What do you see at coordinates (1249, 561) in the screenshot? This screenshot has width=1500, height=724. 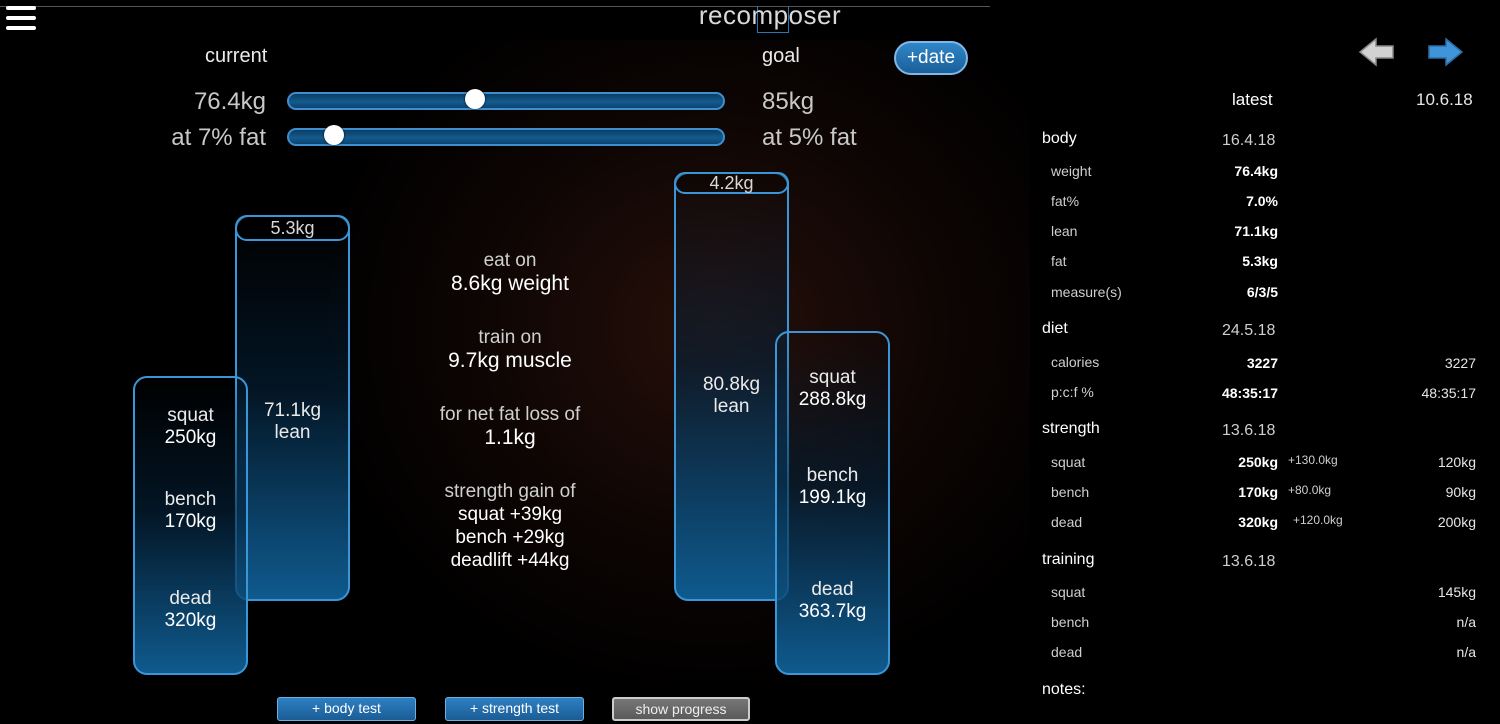 I see `training-section-date: 13.6.18` at bounding box center [1249, 561].